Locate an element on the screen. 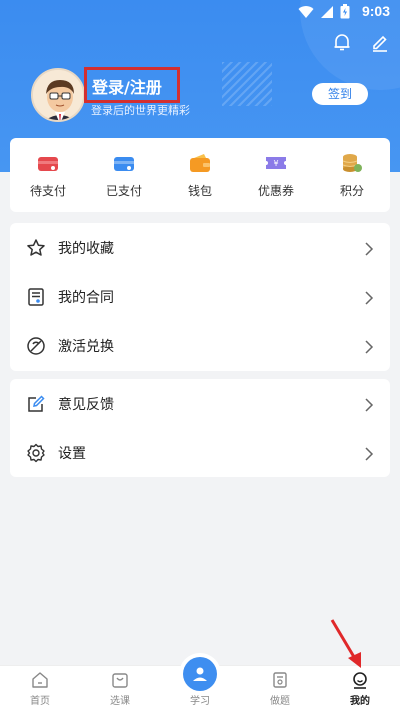  tab-courses: 选课 is located at coordinates (120, 689).